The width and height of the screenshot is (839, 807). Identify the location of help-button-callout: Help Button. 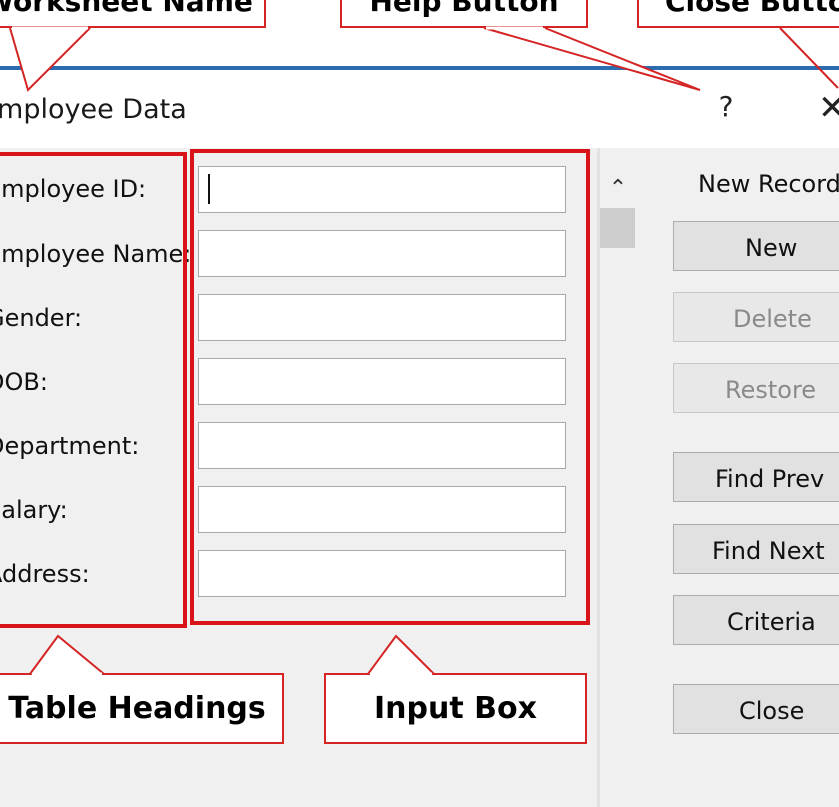
(464, 14).